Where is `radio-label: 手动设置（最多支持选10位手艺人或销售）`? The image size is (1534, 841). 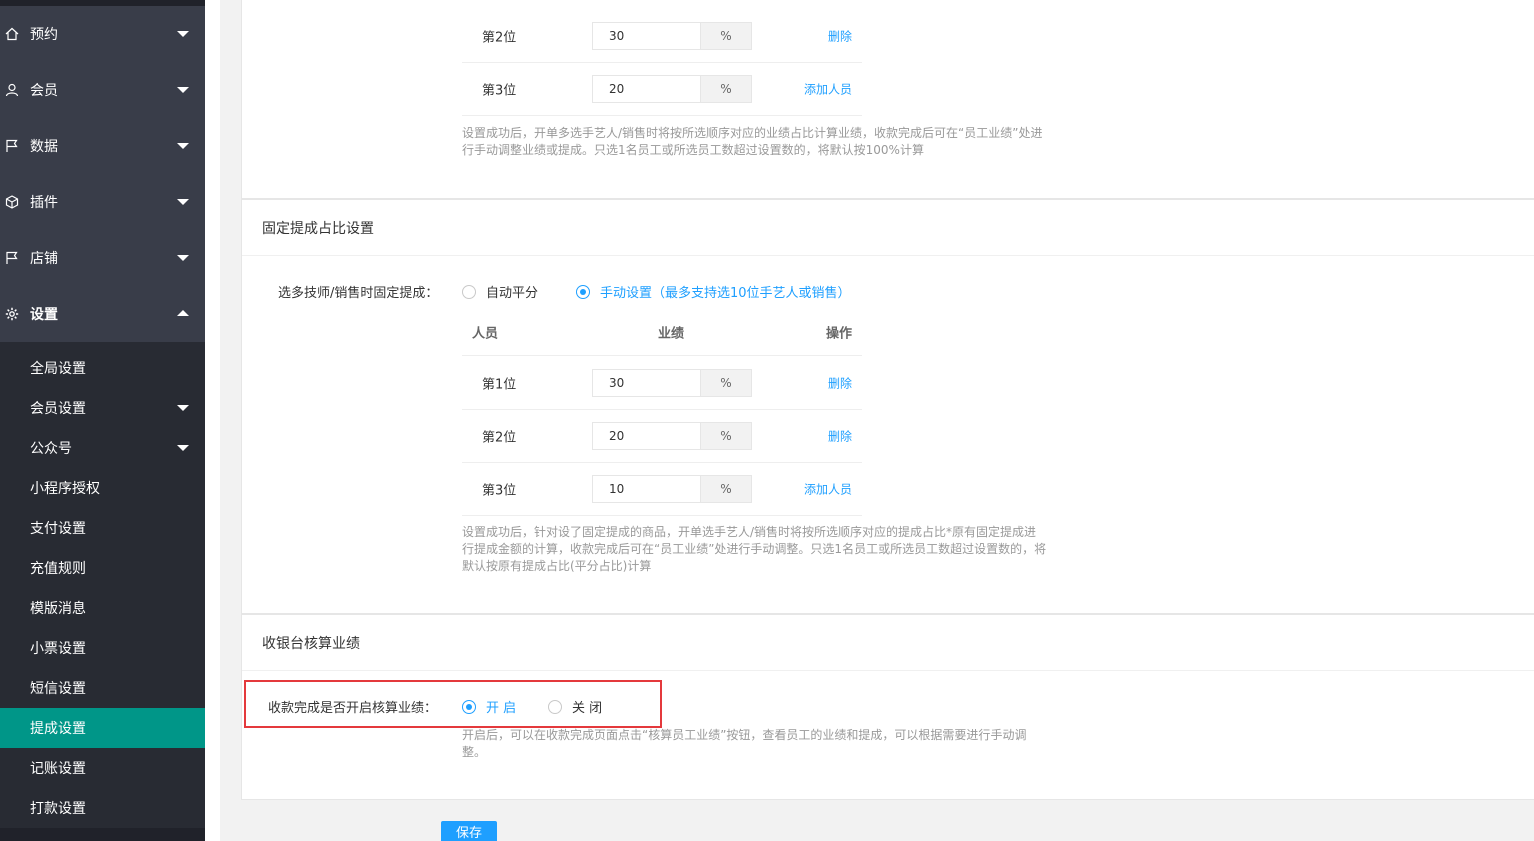 radio-label: 手动设置（最多支持选10位手艺人或销售） is located at coordinates (725, 293).